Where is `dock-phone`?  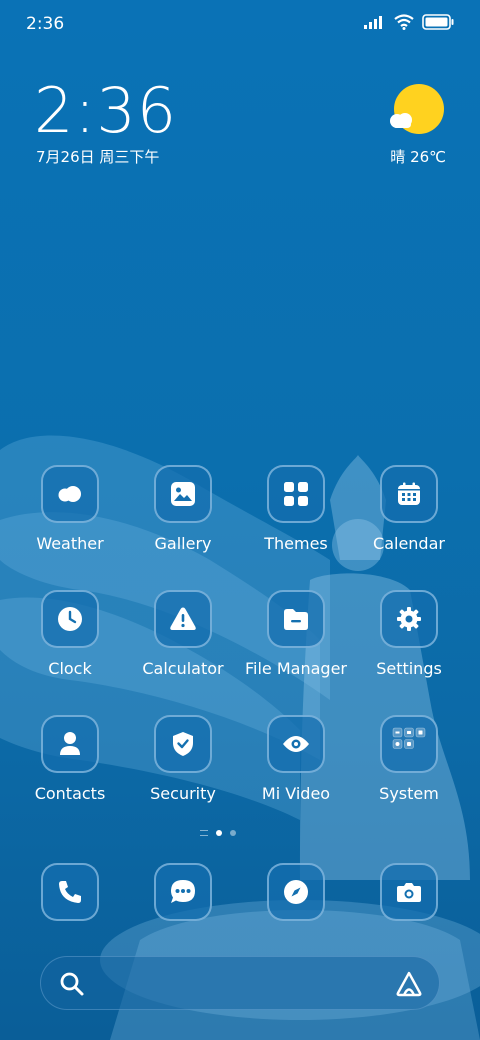 dock-phone is located at coordinates (70, 893).